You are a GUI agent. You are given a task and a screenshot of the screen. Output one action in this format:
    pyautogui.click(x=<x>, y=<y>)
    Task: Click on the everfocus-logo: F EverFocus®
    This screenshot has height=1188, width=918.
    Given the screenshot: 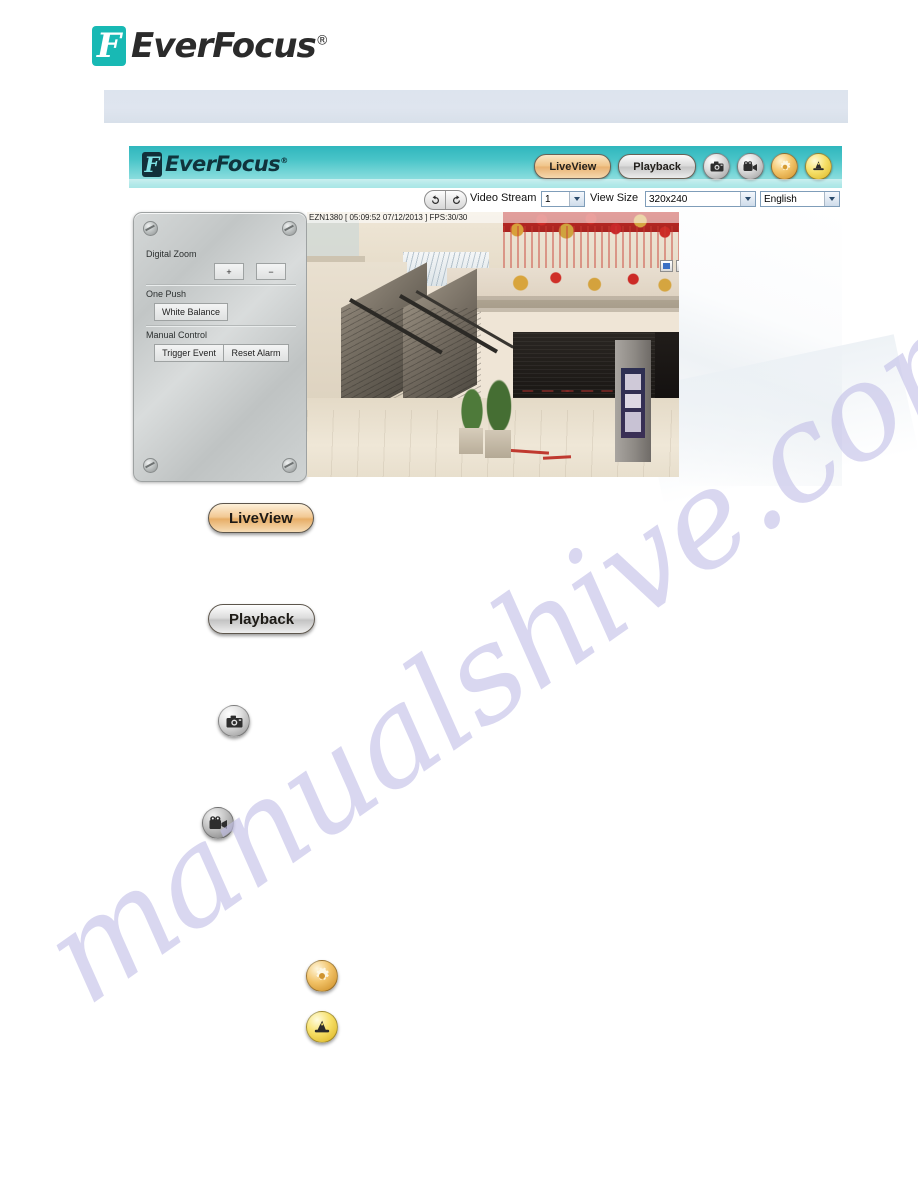 What is the action you would take?
    pyautogui.click(x=210, y=46)
    